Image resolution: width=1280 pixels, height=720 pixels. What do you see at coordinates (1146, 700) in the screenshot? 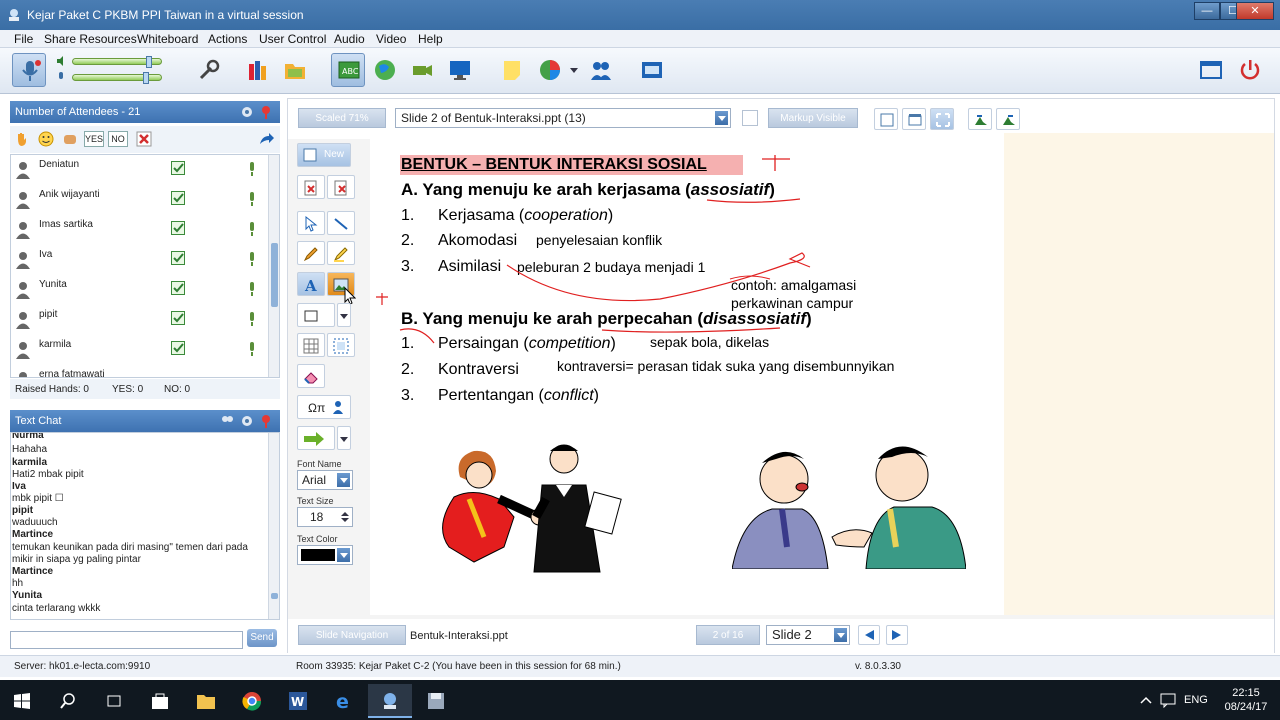
I see `chevron-up-icon` at bounding box center [1146, 700].